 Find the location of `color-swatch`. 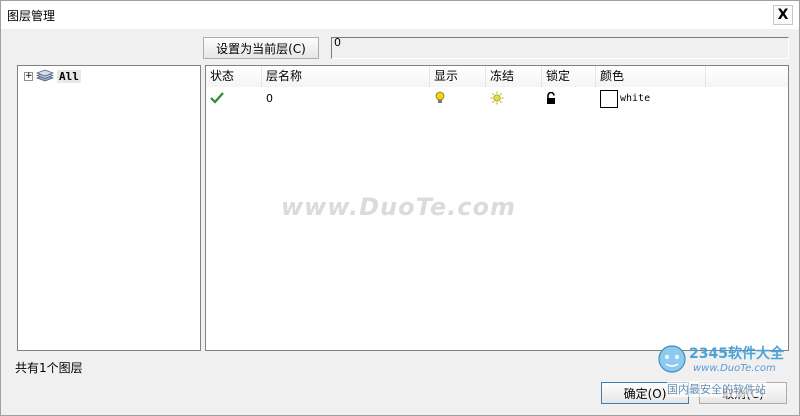

color-swatch is located at coordinates (609, 99).